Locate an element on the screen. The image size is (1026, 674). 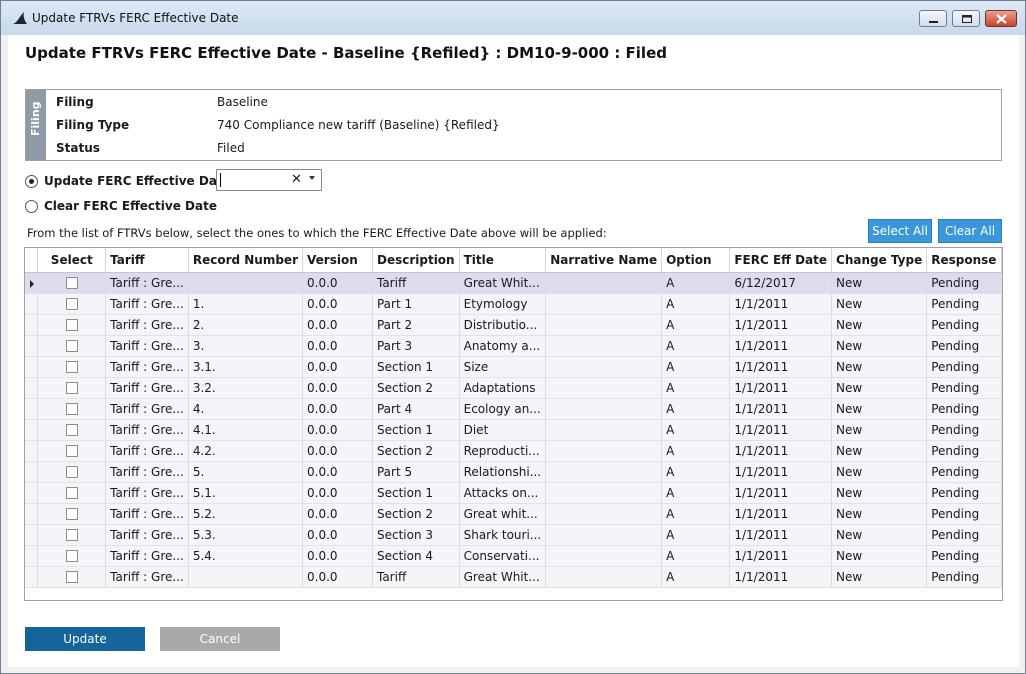
description-cell: Part 5 is located at coordinates (416, 472).